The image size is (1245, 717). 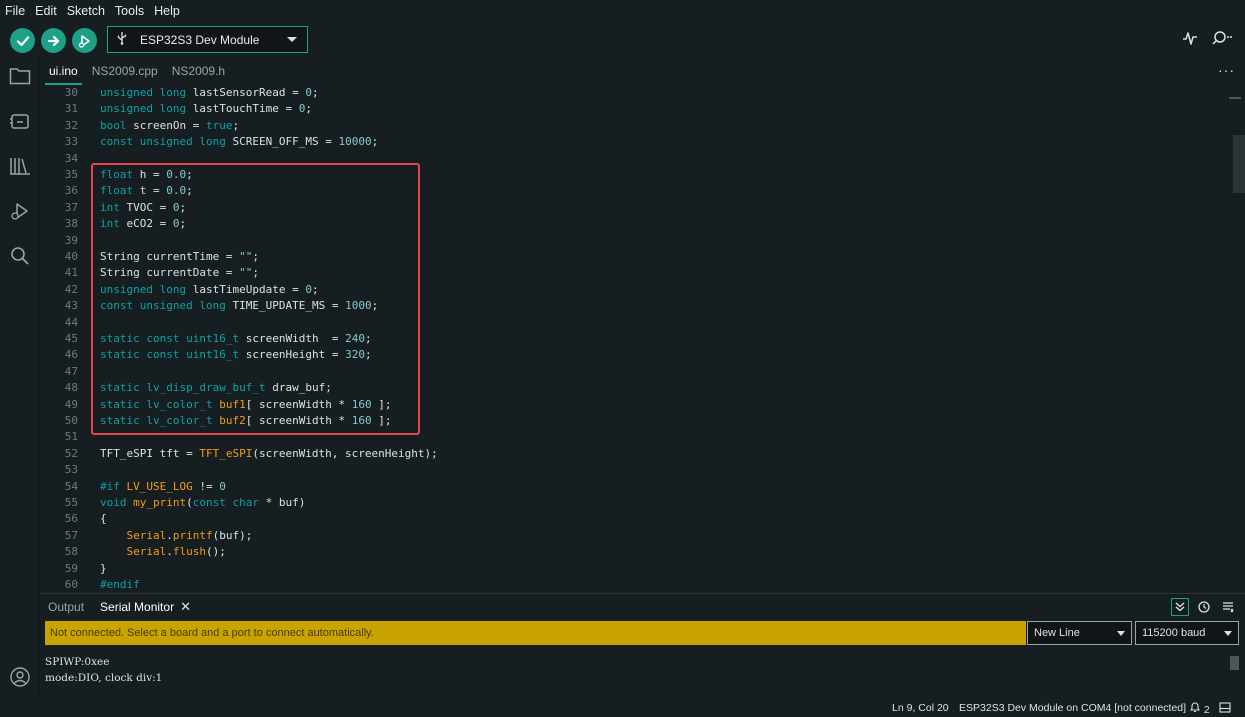 What do you see at coordinates (630, 536) in the screenshot?
I see `code-line: 57 Serial.printf(buf);` at bounding box center [630, 536].